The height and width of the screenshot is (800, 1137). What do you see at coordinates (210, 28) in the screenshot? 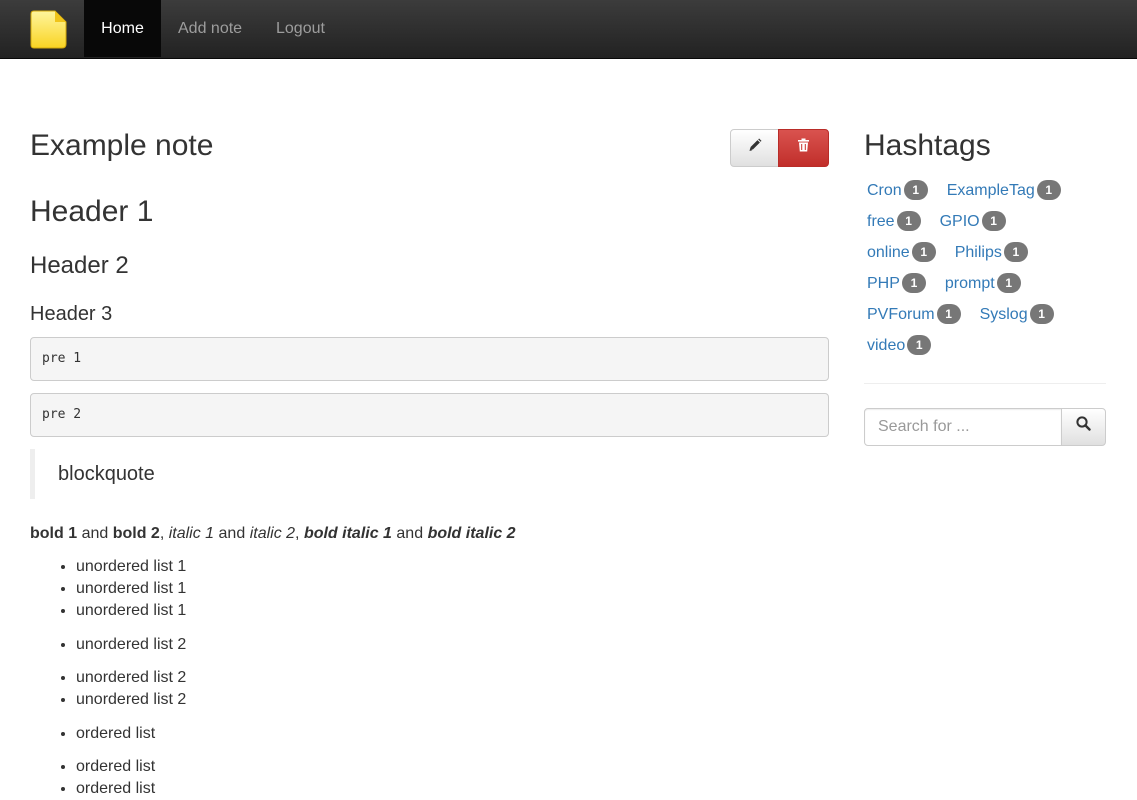
I see `nav-add-note: Add note` at bounding box center [210, 28].